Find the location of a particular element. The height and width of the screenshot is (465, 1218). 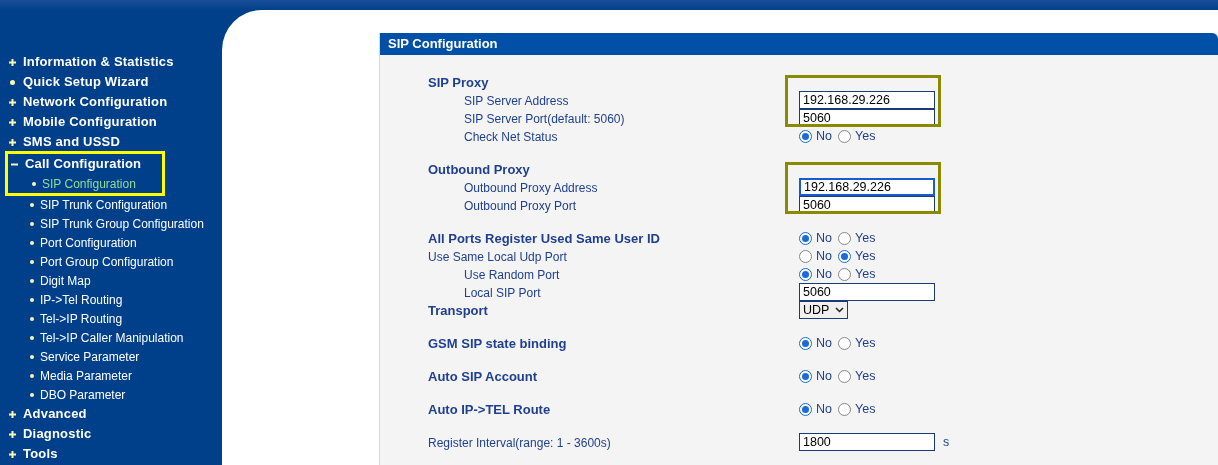

nav-subitem: Media Parameter is located at coordinates (86, 375).